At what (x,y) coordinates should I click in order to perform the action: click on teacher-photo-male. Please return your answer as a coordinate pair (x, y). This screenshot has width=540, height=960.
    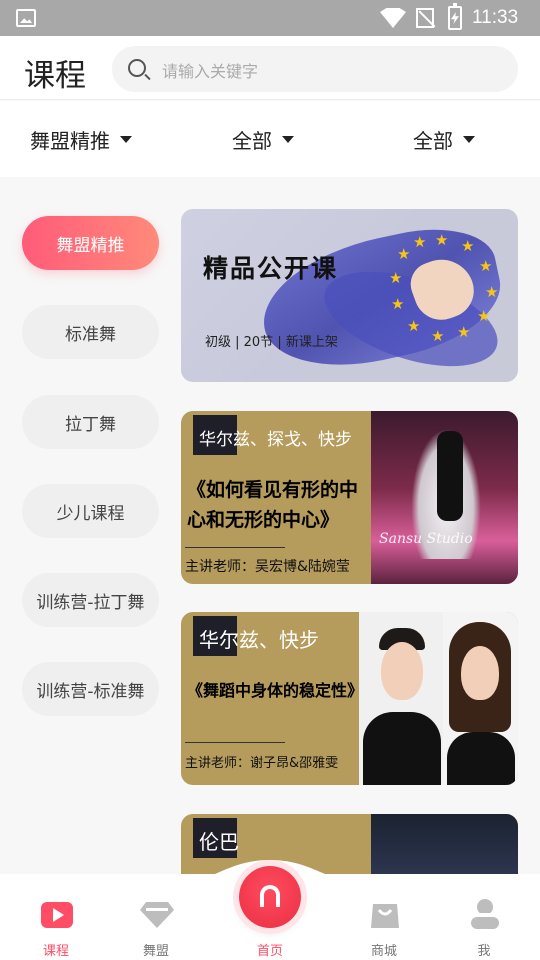
    Looking at the image, I should click on (401, 698).